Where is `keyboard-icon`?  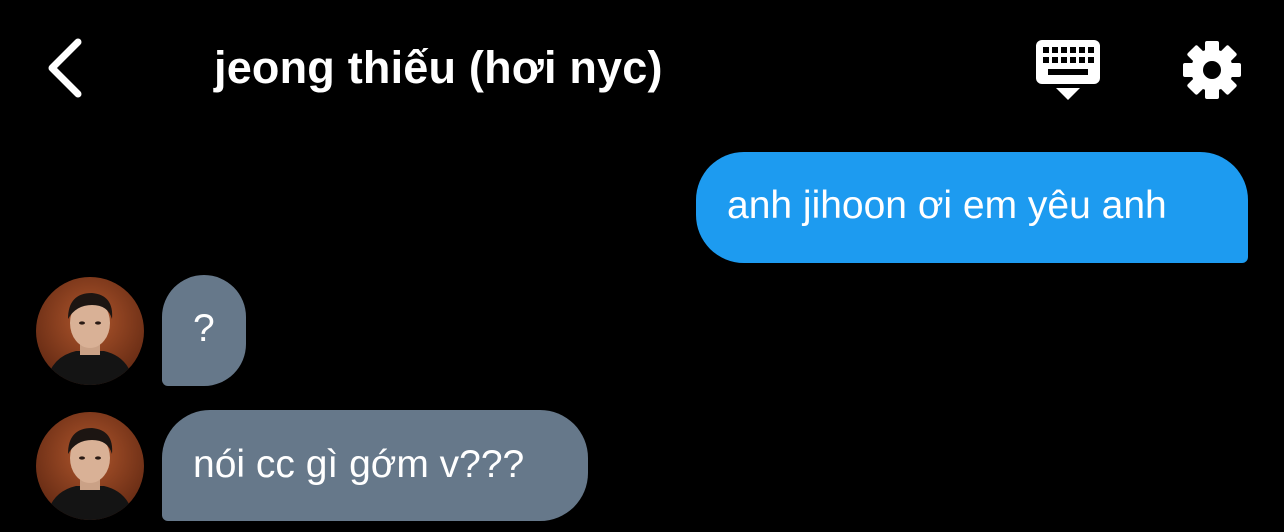 keyboard-icon is located at coordinates (1068, 70).